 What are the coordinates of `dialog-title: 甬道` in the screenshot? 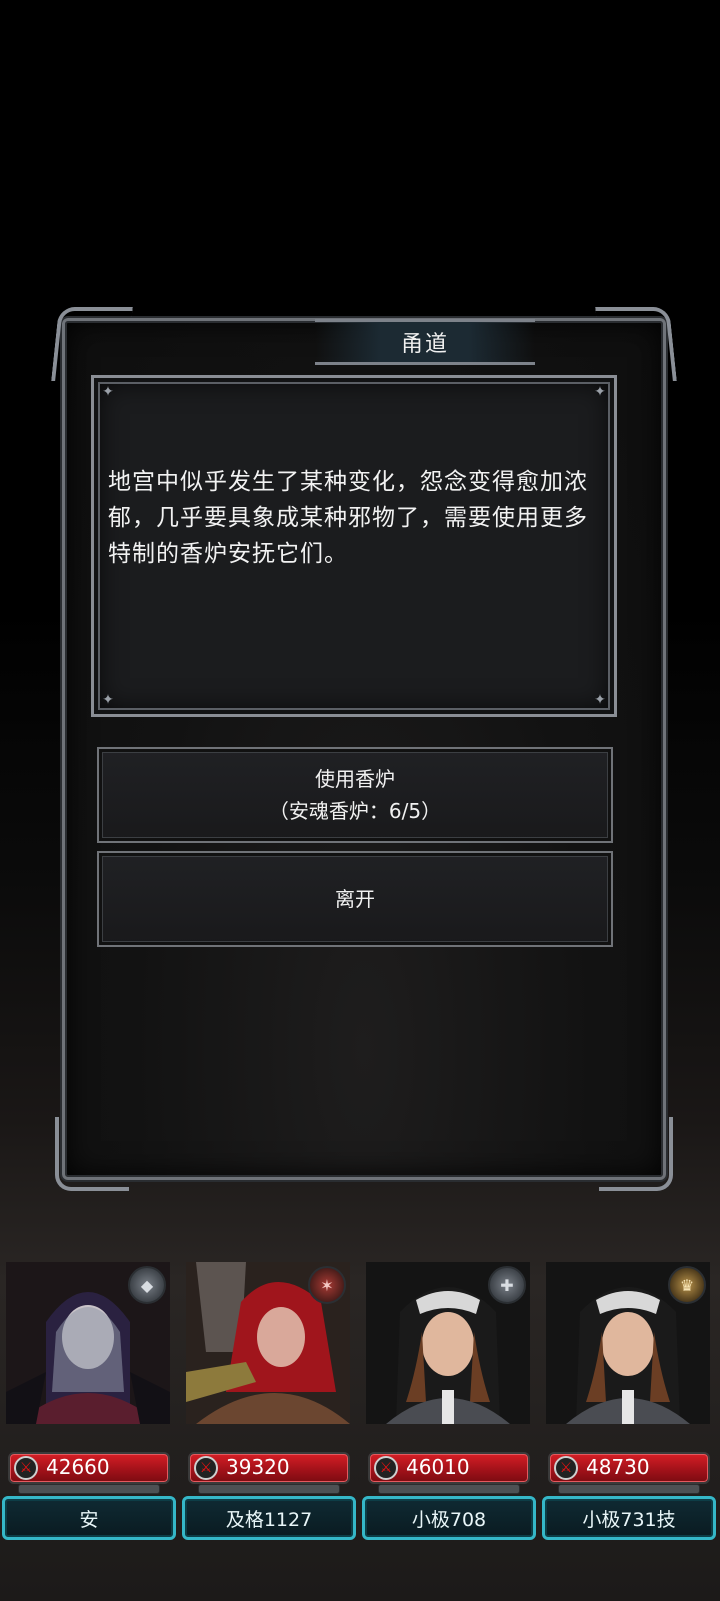 It's located at (424, 344).